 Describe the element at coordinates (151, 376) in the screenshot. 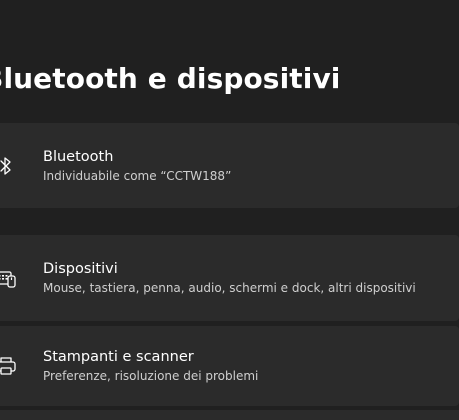

I see `printers-subtitle: Preferenze, risoluzione dei problemi` at that location.